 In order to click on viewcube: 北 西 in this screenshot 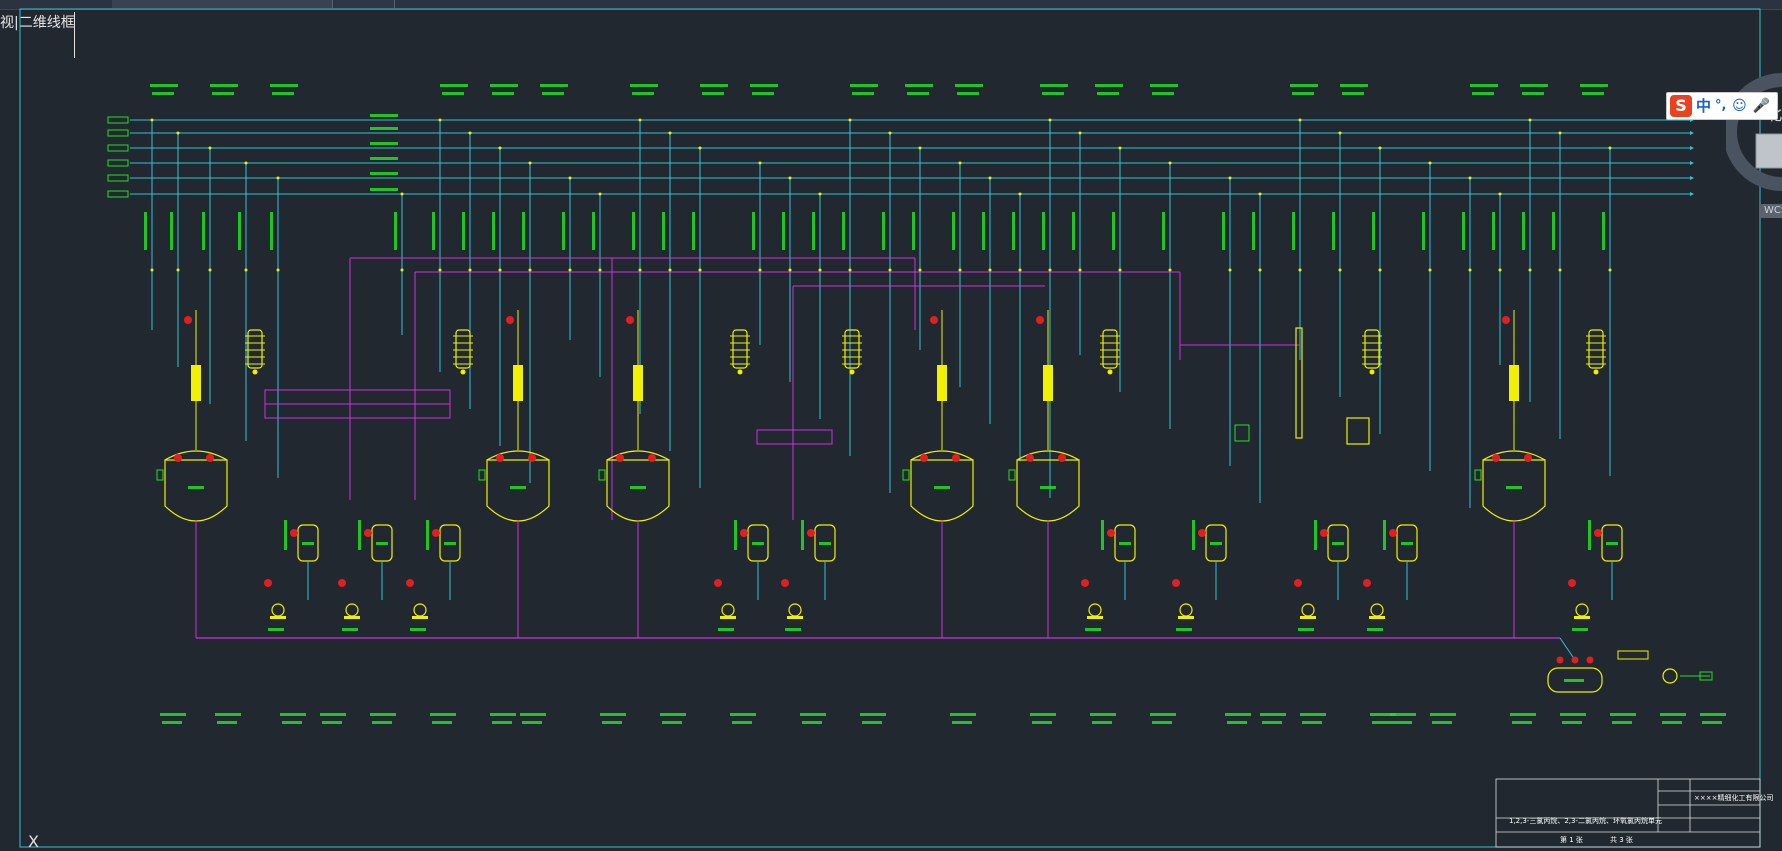, I will do `click(1754, 132)`.